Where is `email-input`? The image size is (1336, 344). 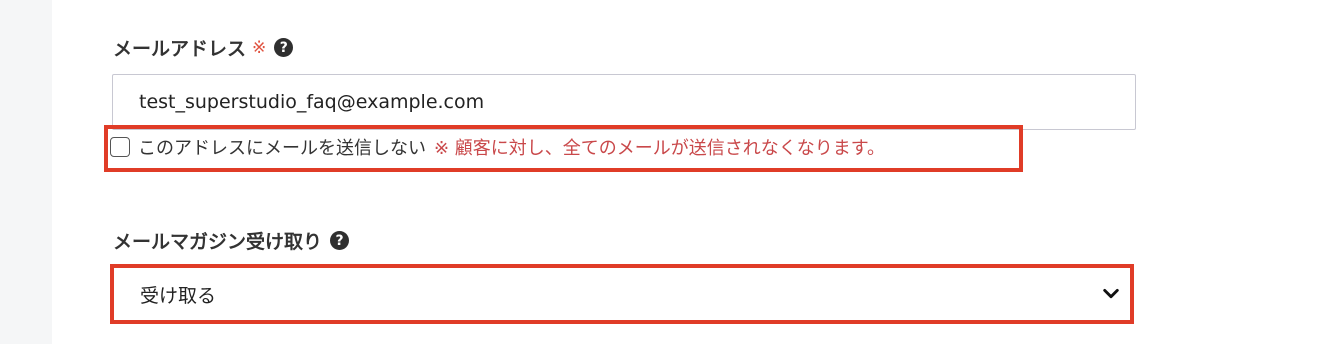 email-input is located at coordinates (624, 102).